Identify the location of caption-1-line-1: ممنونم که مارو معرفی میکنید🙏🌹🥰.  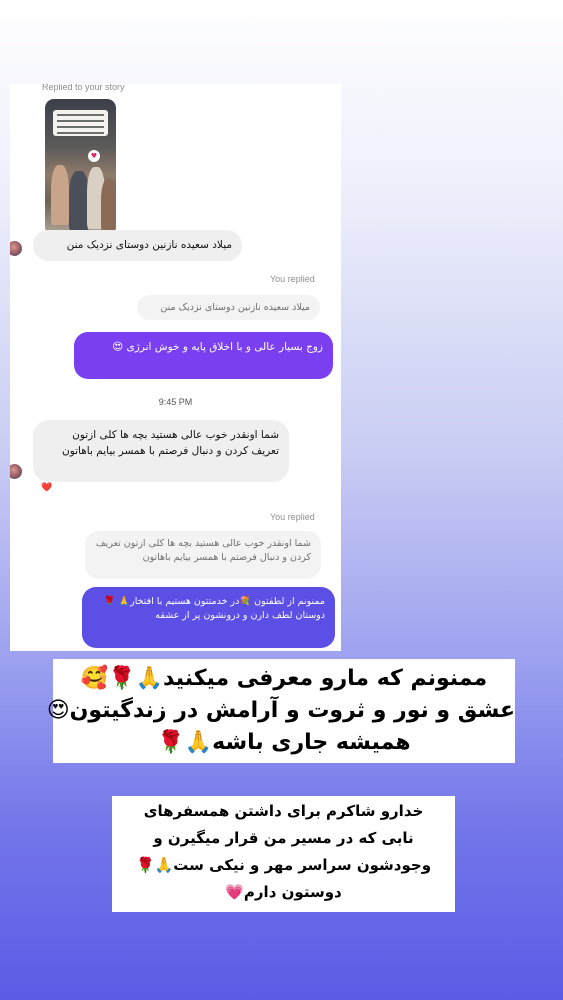
(284, 678).